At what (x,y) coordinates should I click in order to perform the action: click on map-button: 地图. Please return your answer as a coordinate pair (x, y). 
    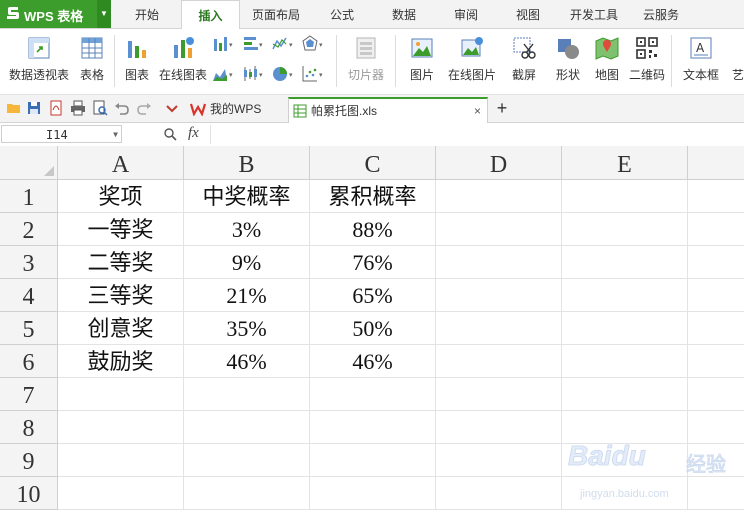
    Looking at the image, I should click on (607, 60).